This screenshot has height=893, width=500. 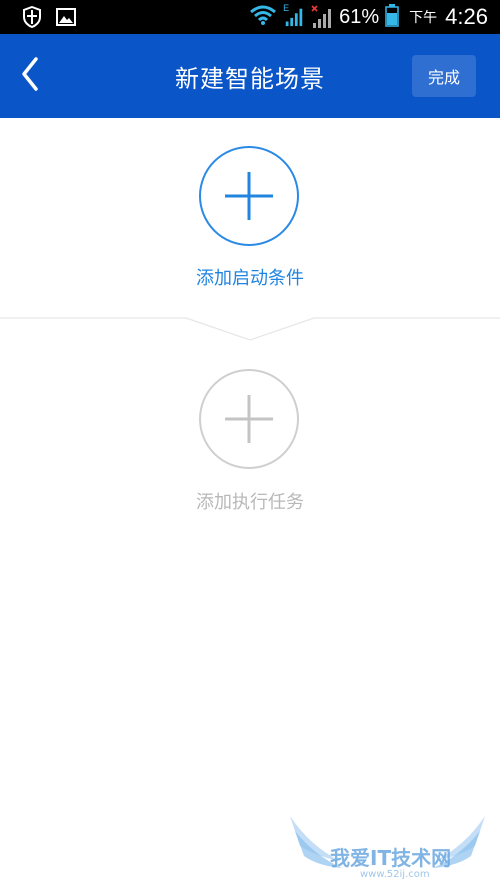 I want to click on done-button: 完成, so click(x=444, y=76).